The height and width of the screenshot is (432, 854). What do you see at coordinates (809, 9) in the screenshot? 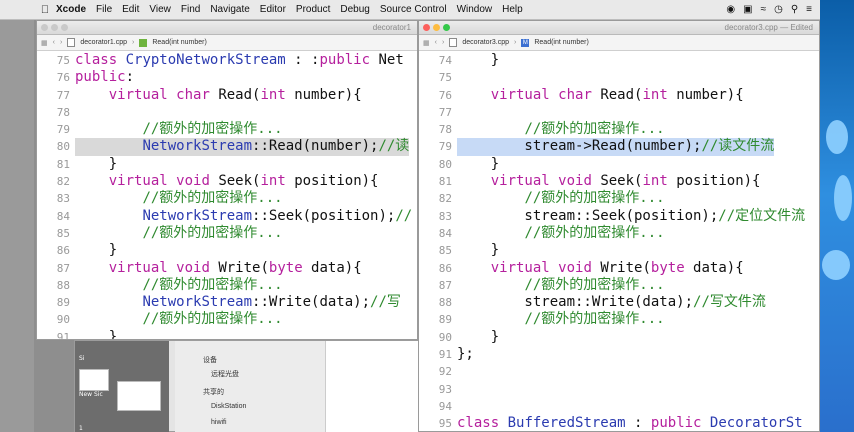
I see `list-icon: ≡` at bounding box center [809, 9].